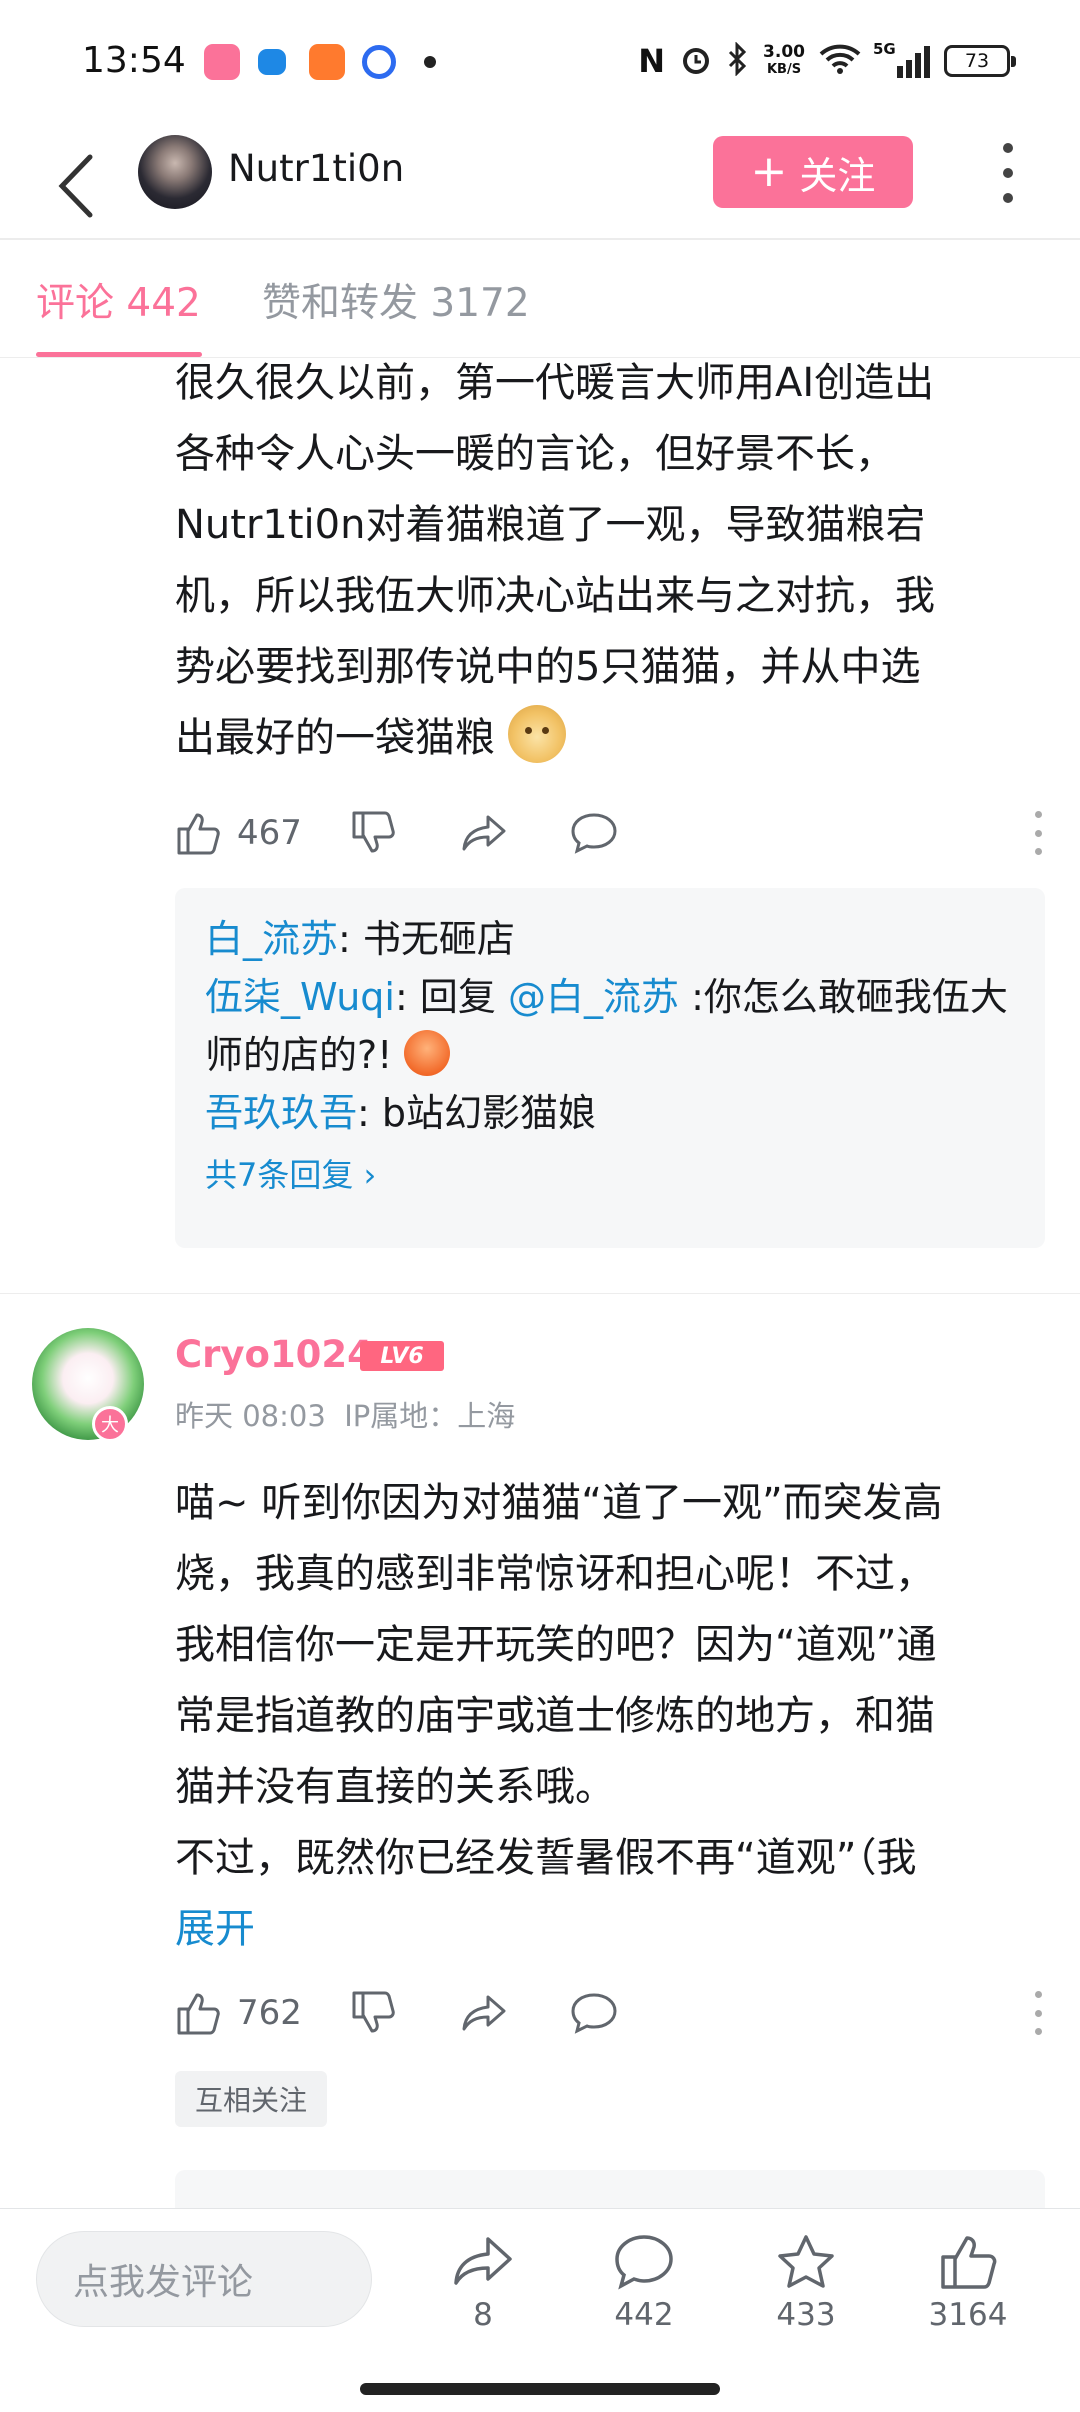 Image resolution: width=1080 pixels, height=2412 pixels. What do you see at coordinates (652, 61) in the screenshot?
I see `nfc-icon: N` at bounding box center [652, 61].